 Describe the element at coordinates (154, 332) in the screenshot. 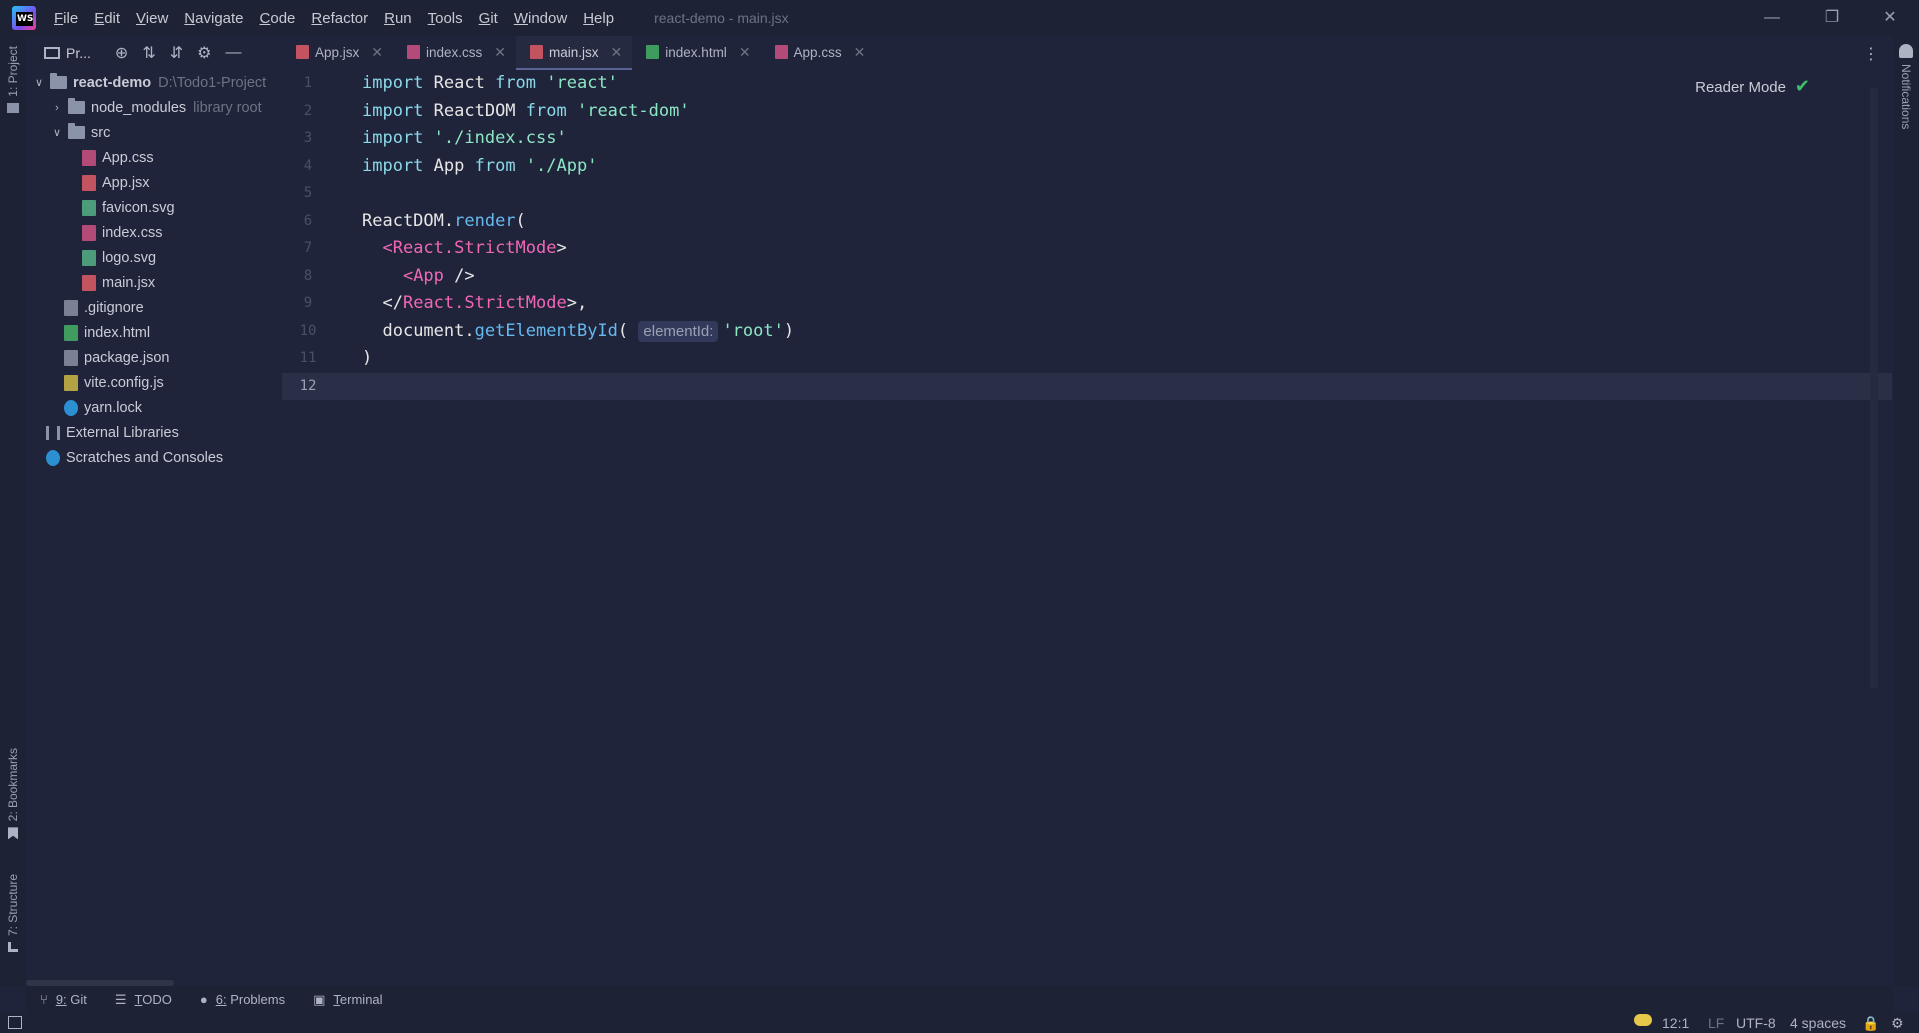

I see `tree-item: index.html` at that location.